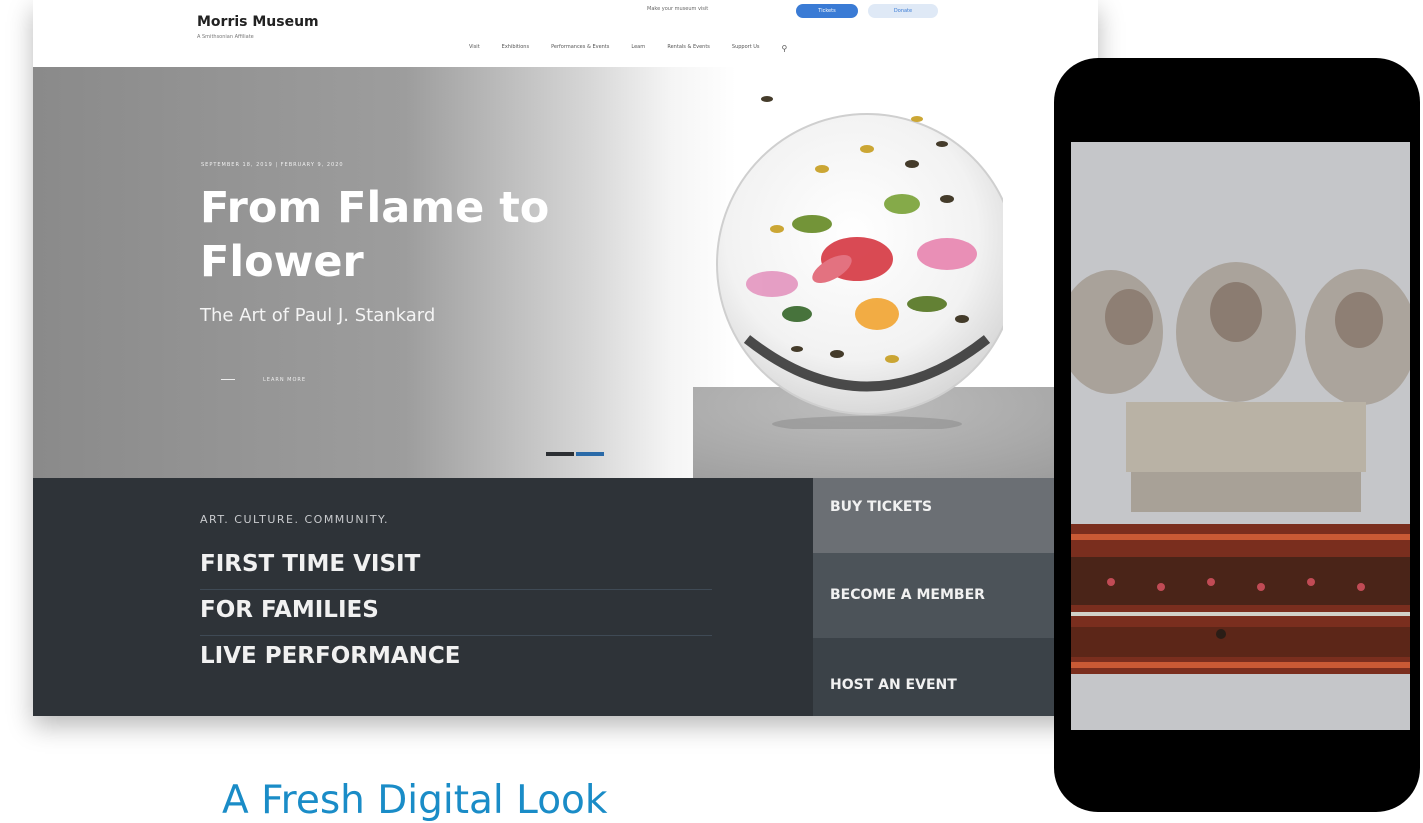 The height and width of the screenshot is (823, 1423). I want to click on for-families-link: FOR FAMILIES, so click(456, 613).